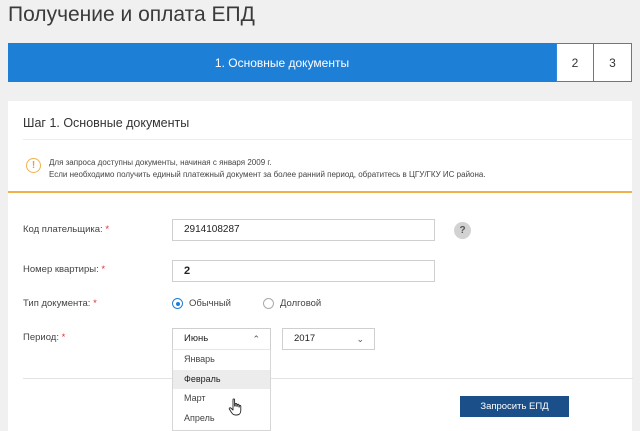 This screenshot has height=431, width=640. I want to click on radio-checked-icon, so click(177, 303).